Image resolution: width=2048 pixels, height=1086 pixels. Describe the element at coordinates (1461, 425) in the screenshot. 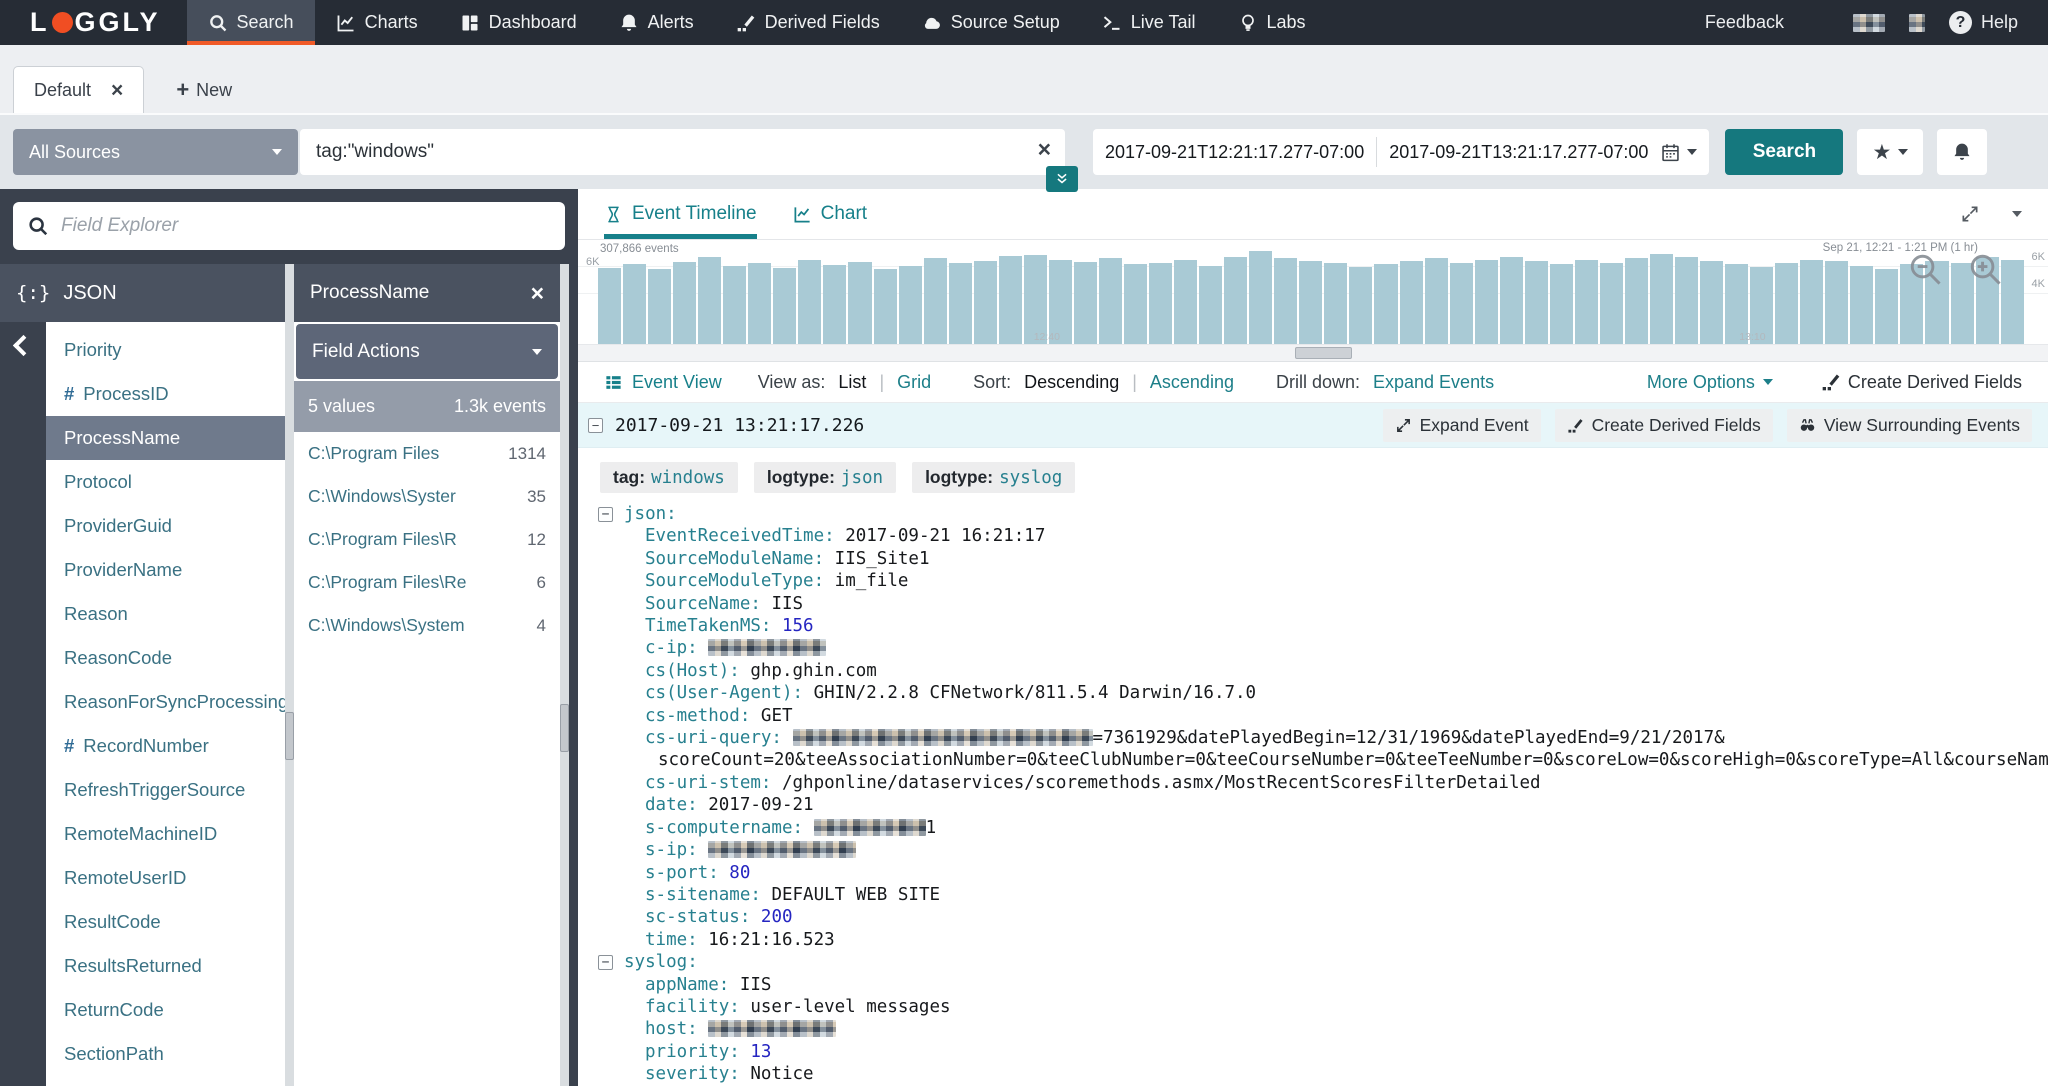

I see `expand-event-button: Expand Event` at that location.